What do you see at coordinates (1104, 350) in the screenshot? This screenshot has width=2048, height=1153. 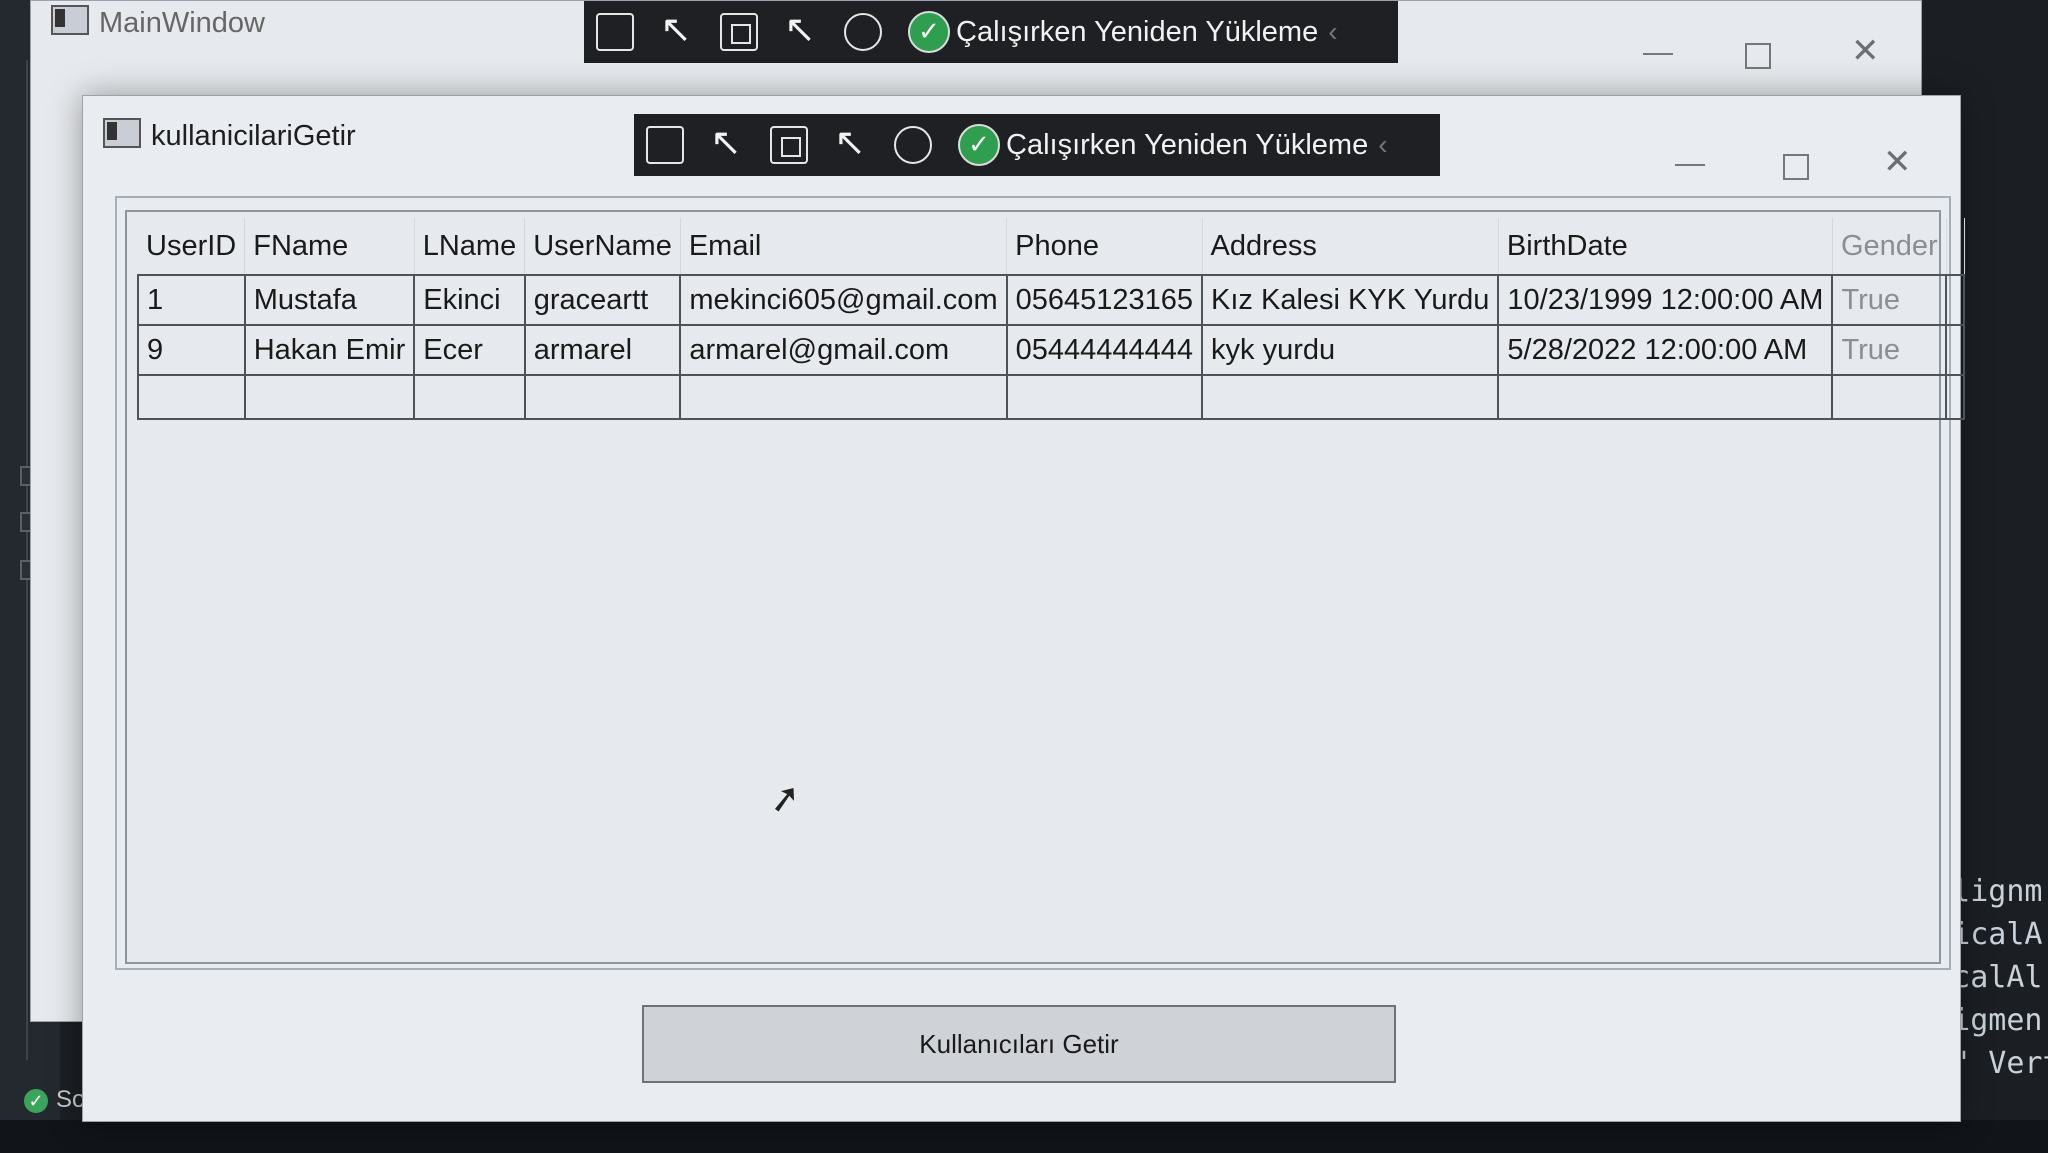 I see `cell-phone: 05444444444` at bounding box center [1104, 350].